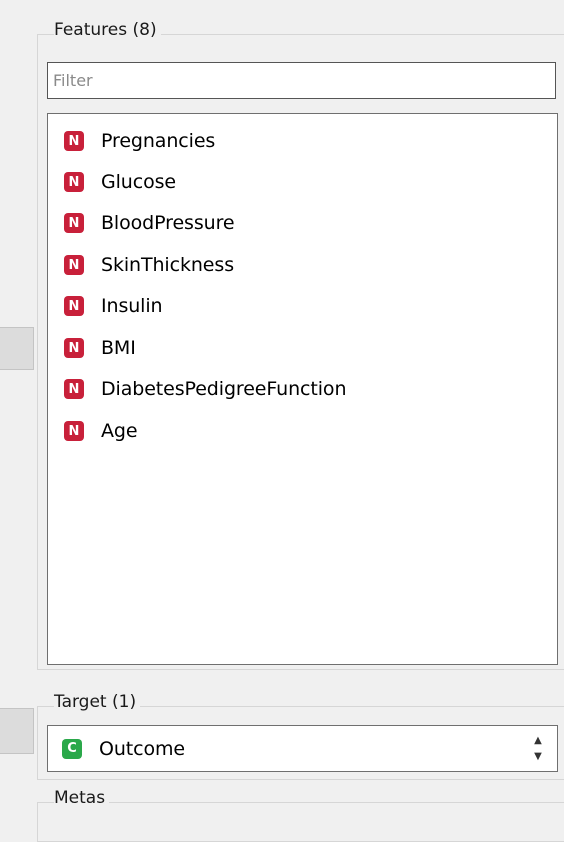  I want to click on list-item-skinthickness: N SkinThickness, so click(149, 265).